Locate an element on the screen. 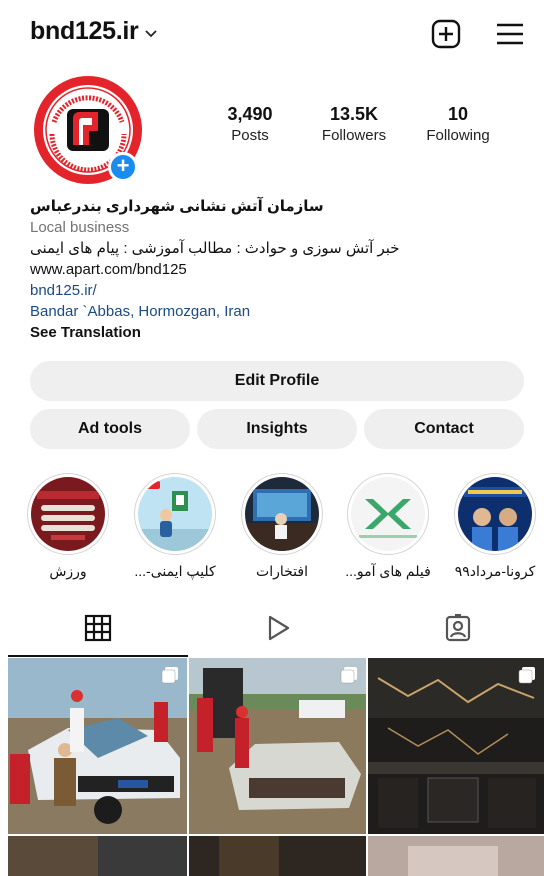 The image size is (544, 876). following-stat: 10 Following is located at coordinates (458, 124).